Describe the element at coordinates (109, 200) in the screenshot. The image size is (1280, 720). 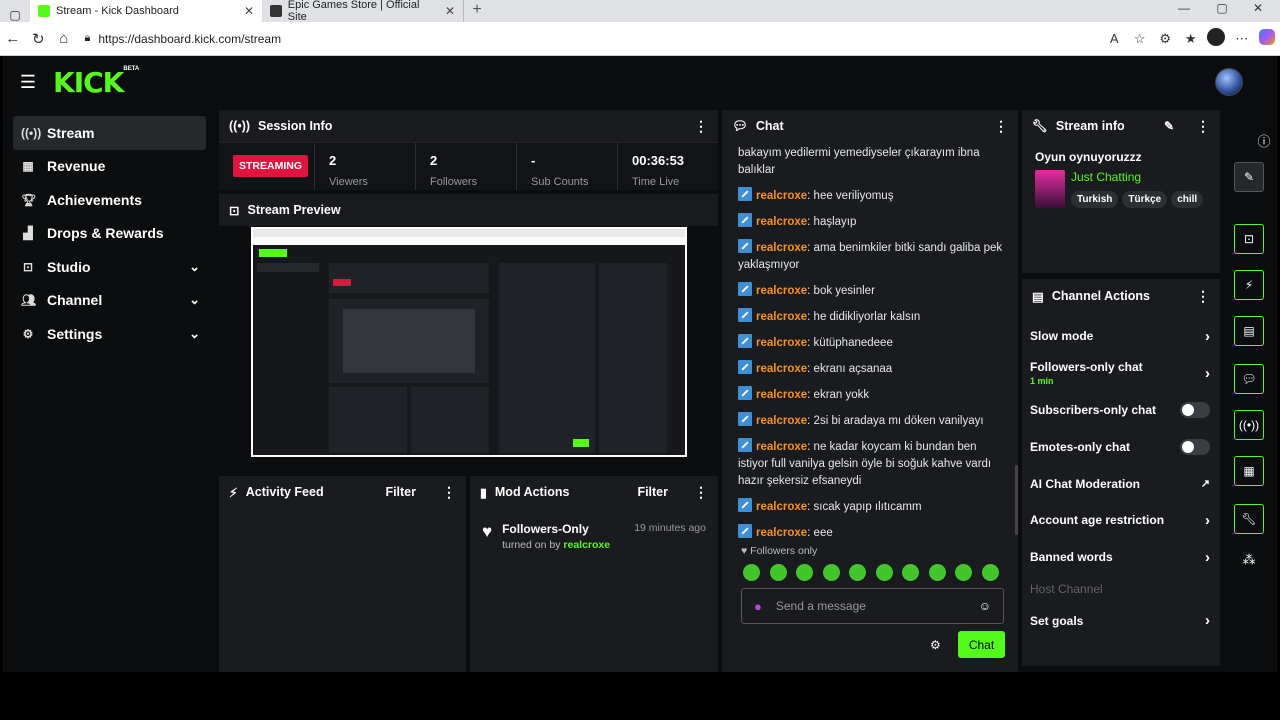
I see `sidebar-item-achievements: 🏆︎ Achievements` at that location.